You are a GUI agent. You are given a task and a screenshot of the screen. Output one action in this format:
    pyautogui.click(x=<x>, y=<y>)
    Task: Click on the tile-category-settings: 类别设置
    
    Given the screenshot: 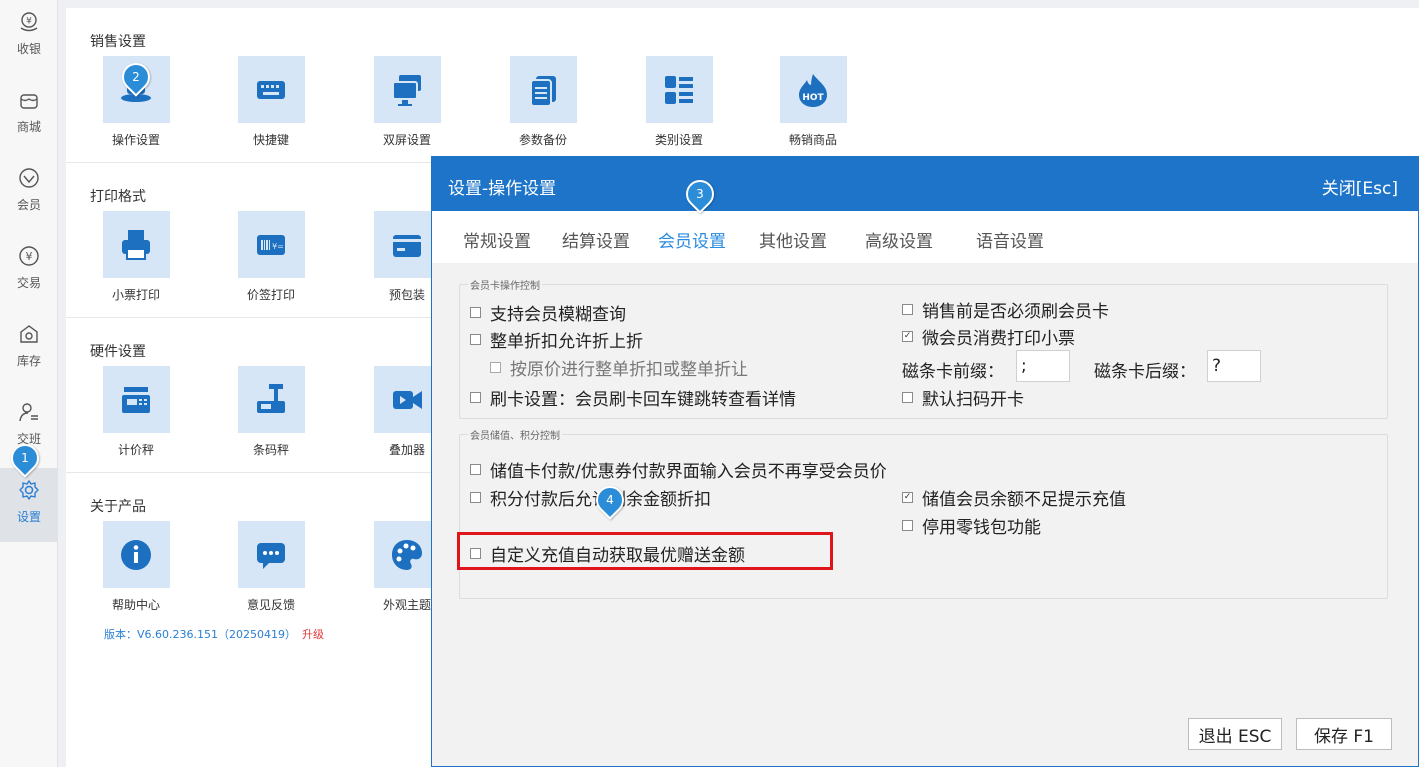 What is the action you would take?
    pyautogui.click(x=679, y=102)
    